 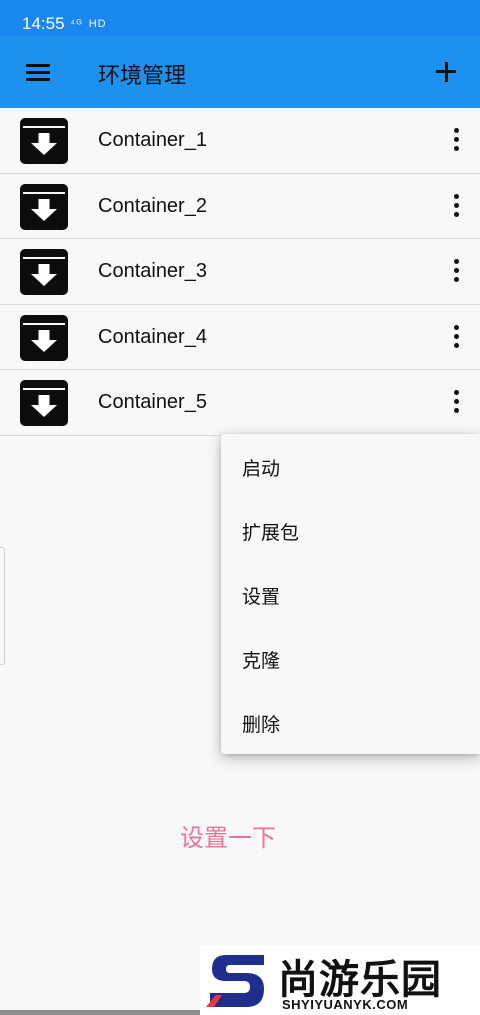 What do you see at coordinates (152, 205) in the screenshot?
I see `container-name: Container_2` at bounding box center [152, 205].